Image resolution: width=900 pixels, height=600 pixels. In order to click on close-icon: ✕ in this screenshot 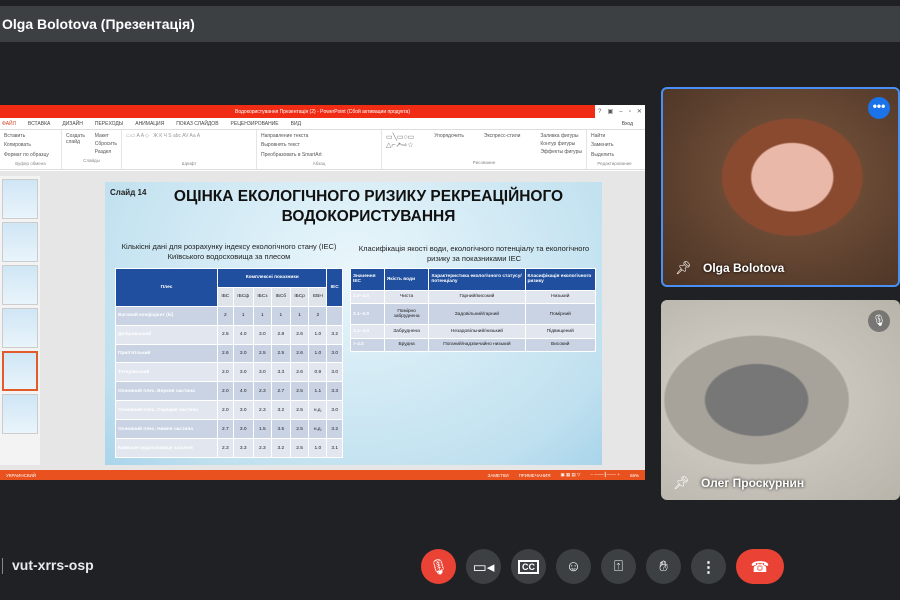, I will do `click(639, 111)`.